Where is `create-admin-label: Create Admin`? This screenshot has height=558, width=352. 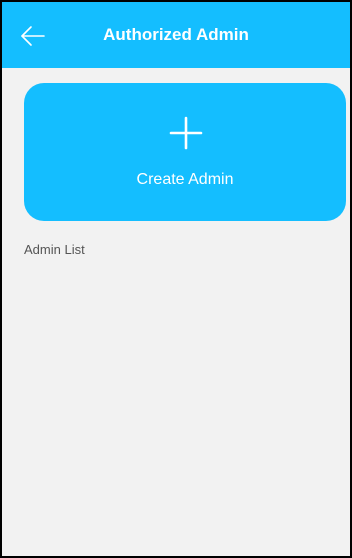
create-admin-label: Create Admin is located at coordinates (185, 179).